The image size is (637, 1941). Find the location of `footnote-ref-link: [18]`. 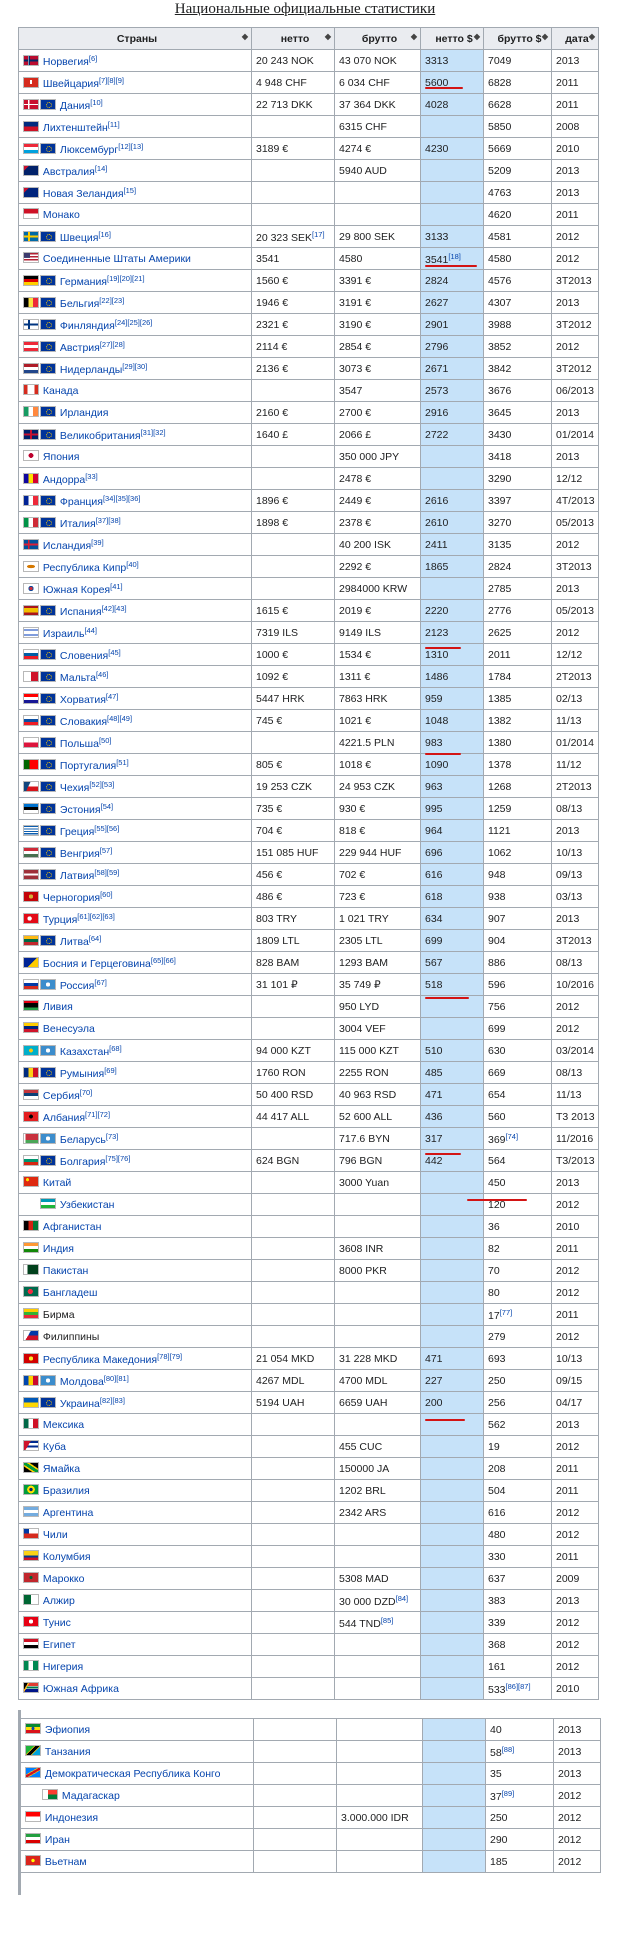

footnote-ref-link: [18] is located at coordinates (454, 256).